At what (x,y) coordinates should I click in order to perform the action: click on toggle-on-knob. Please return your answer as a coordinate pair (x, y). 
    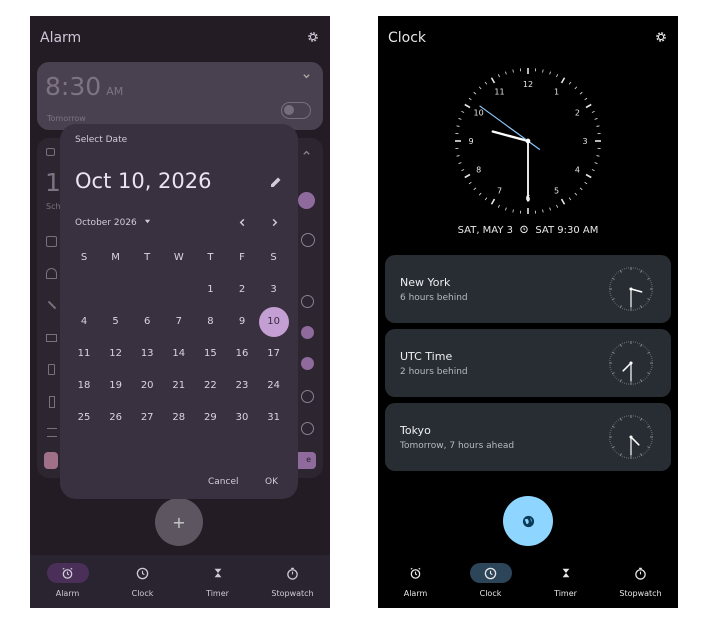
    Looking at the image, I should click on (306, 200).